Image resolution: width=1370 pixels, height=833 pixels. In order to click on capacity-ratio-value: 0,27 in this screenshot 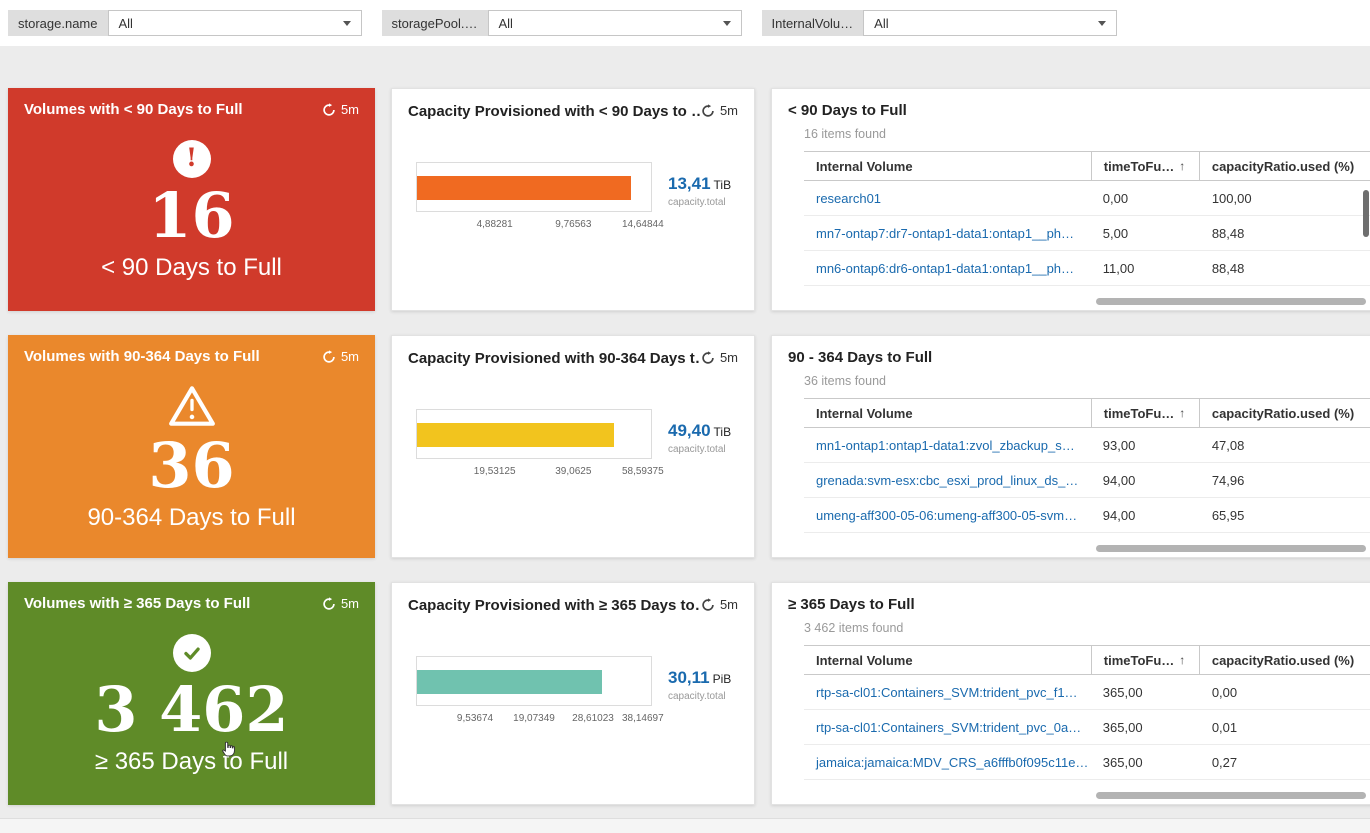, I will do `click(1224, 762)`.